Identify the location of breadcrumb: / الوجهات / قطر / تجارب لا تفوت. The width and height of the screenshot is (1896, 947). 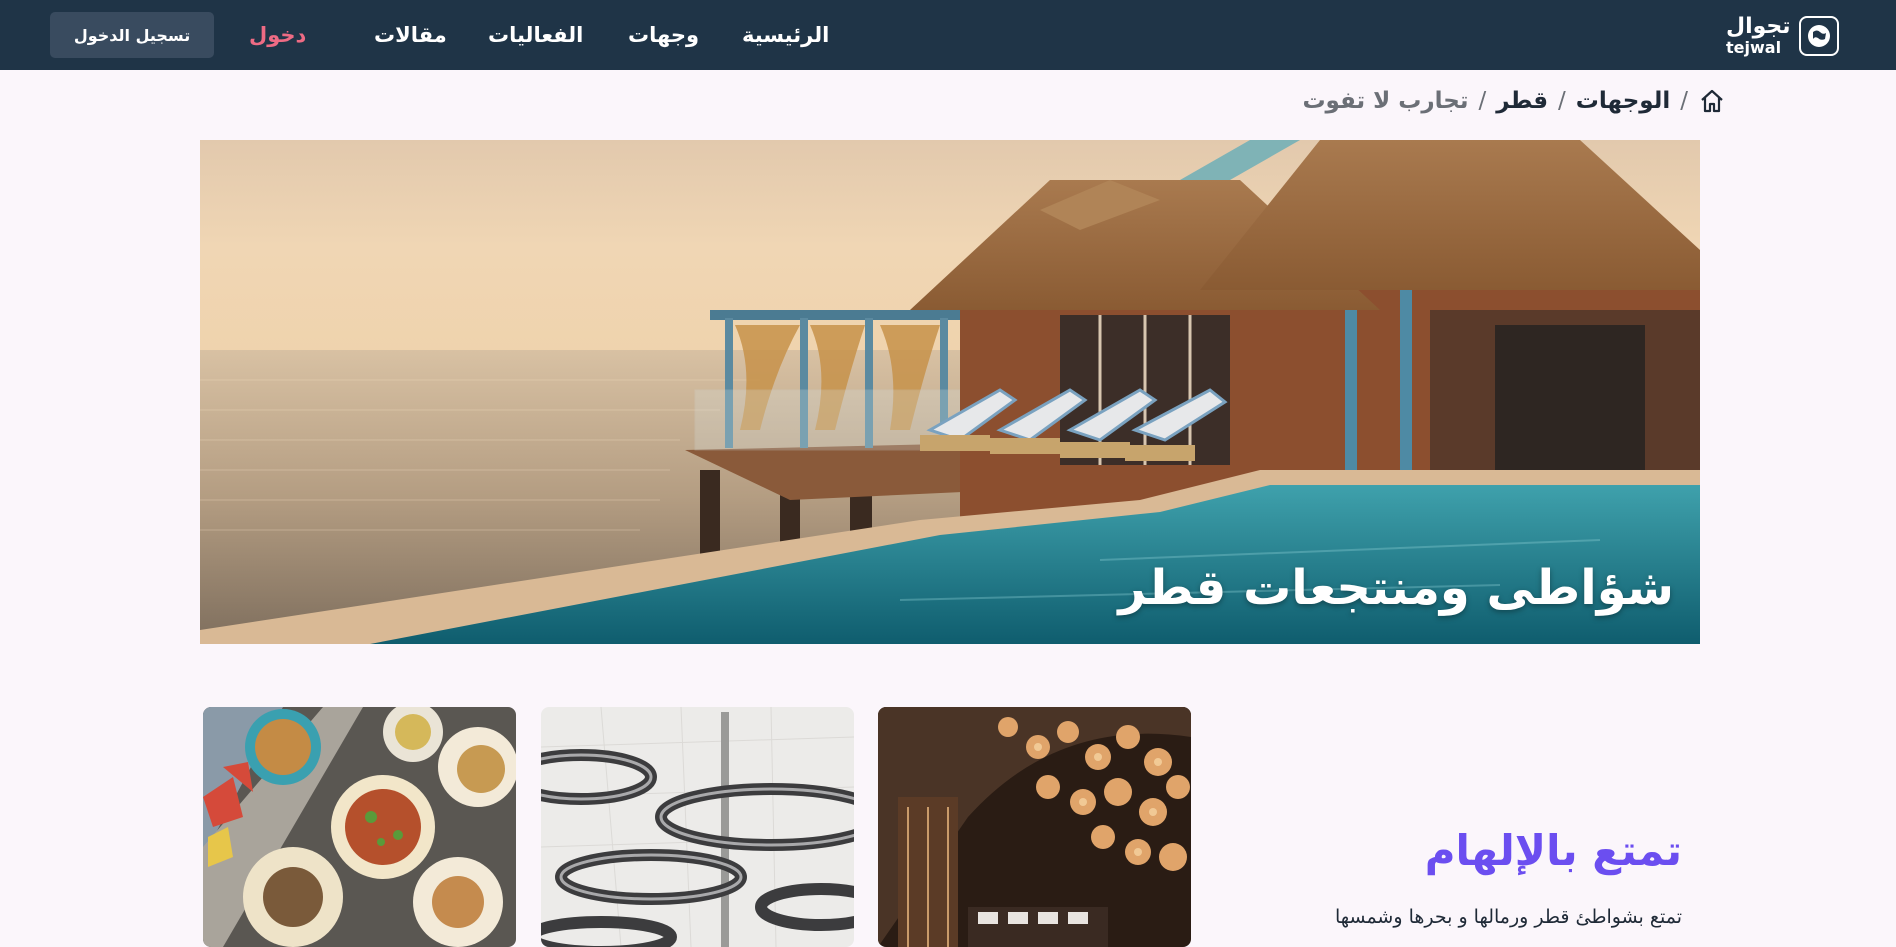
(1514, 101).